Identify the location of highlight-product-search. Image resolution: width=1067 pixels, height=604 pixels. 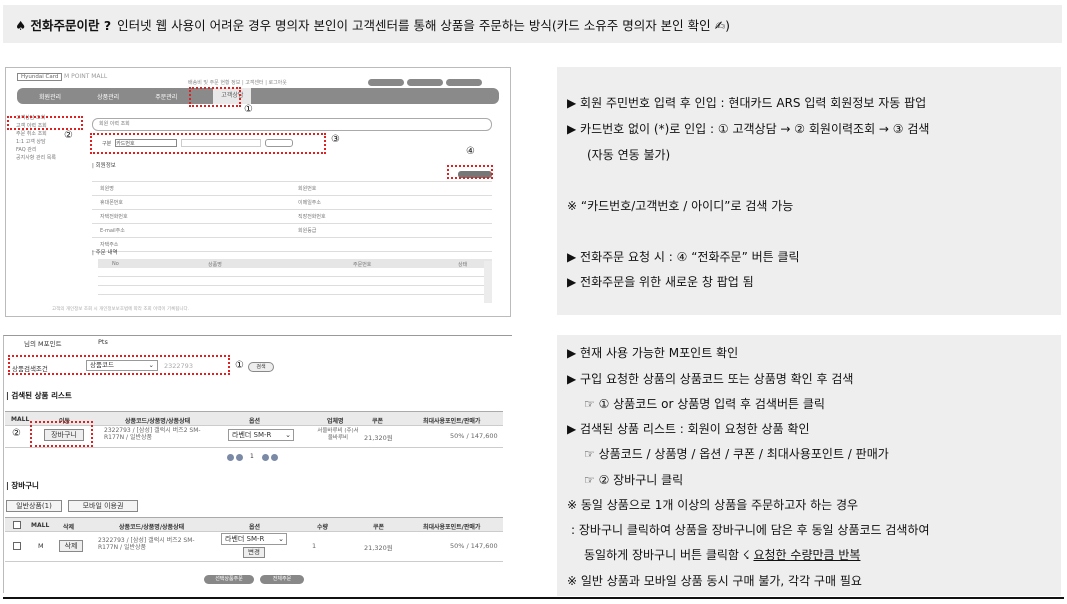
(119, 365).